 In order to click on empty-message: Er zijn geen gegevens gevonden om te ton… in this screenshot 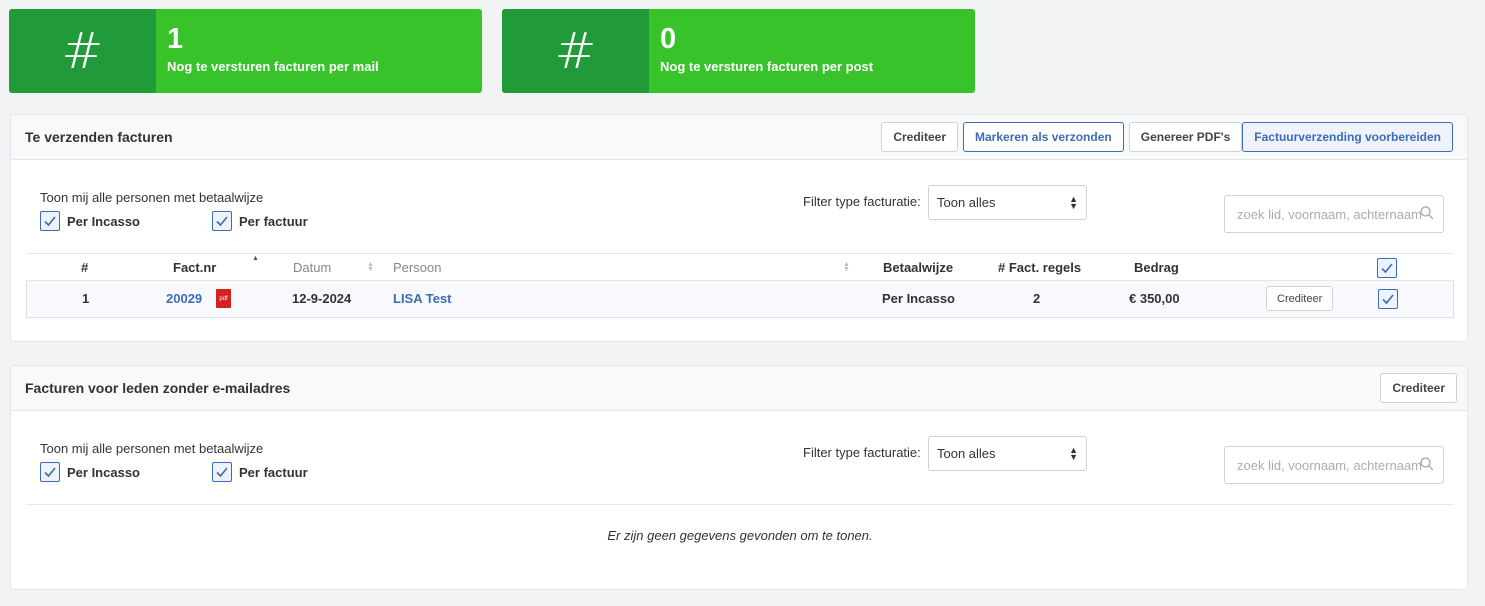, I will do `click(740, 535)`.